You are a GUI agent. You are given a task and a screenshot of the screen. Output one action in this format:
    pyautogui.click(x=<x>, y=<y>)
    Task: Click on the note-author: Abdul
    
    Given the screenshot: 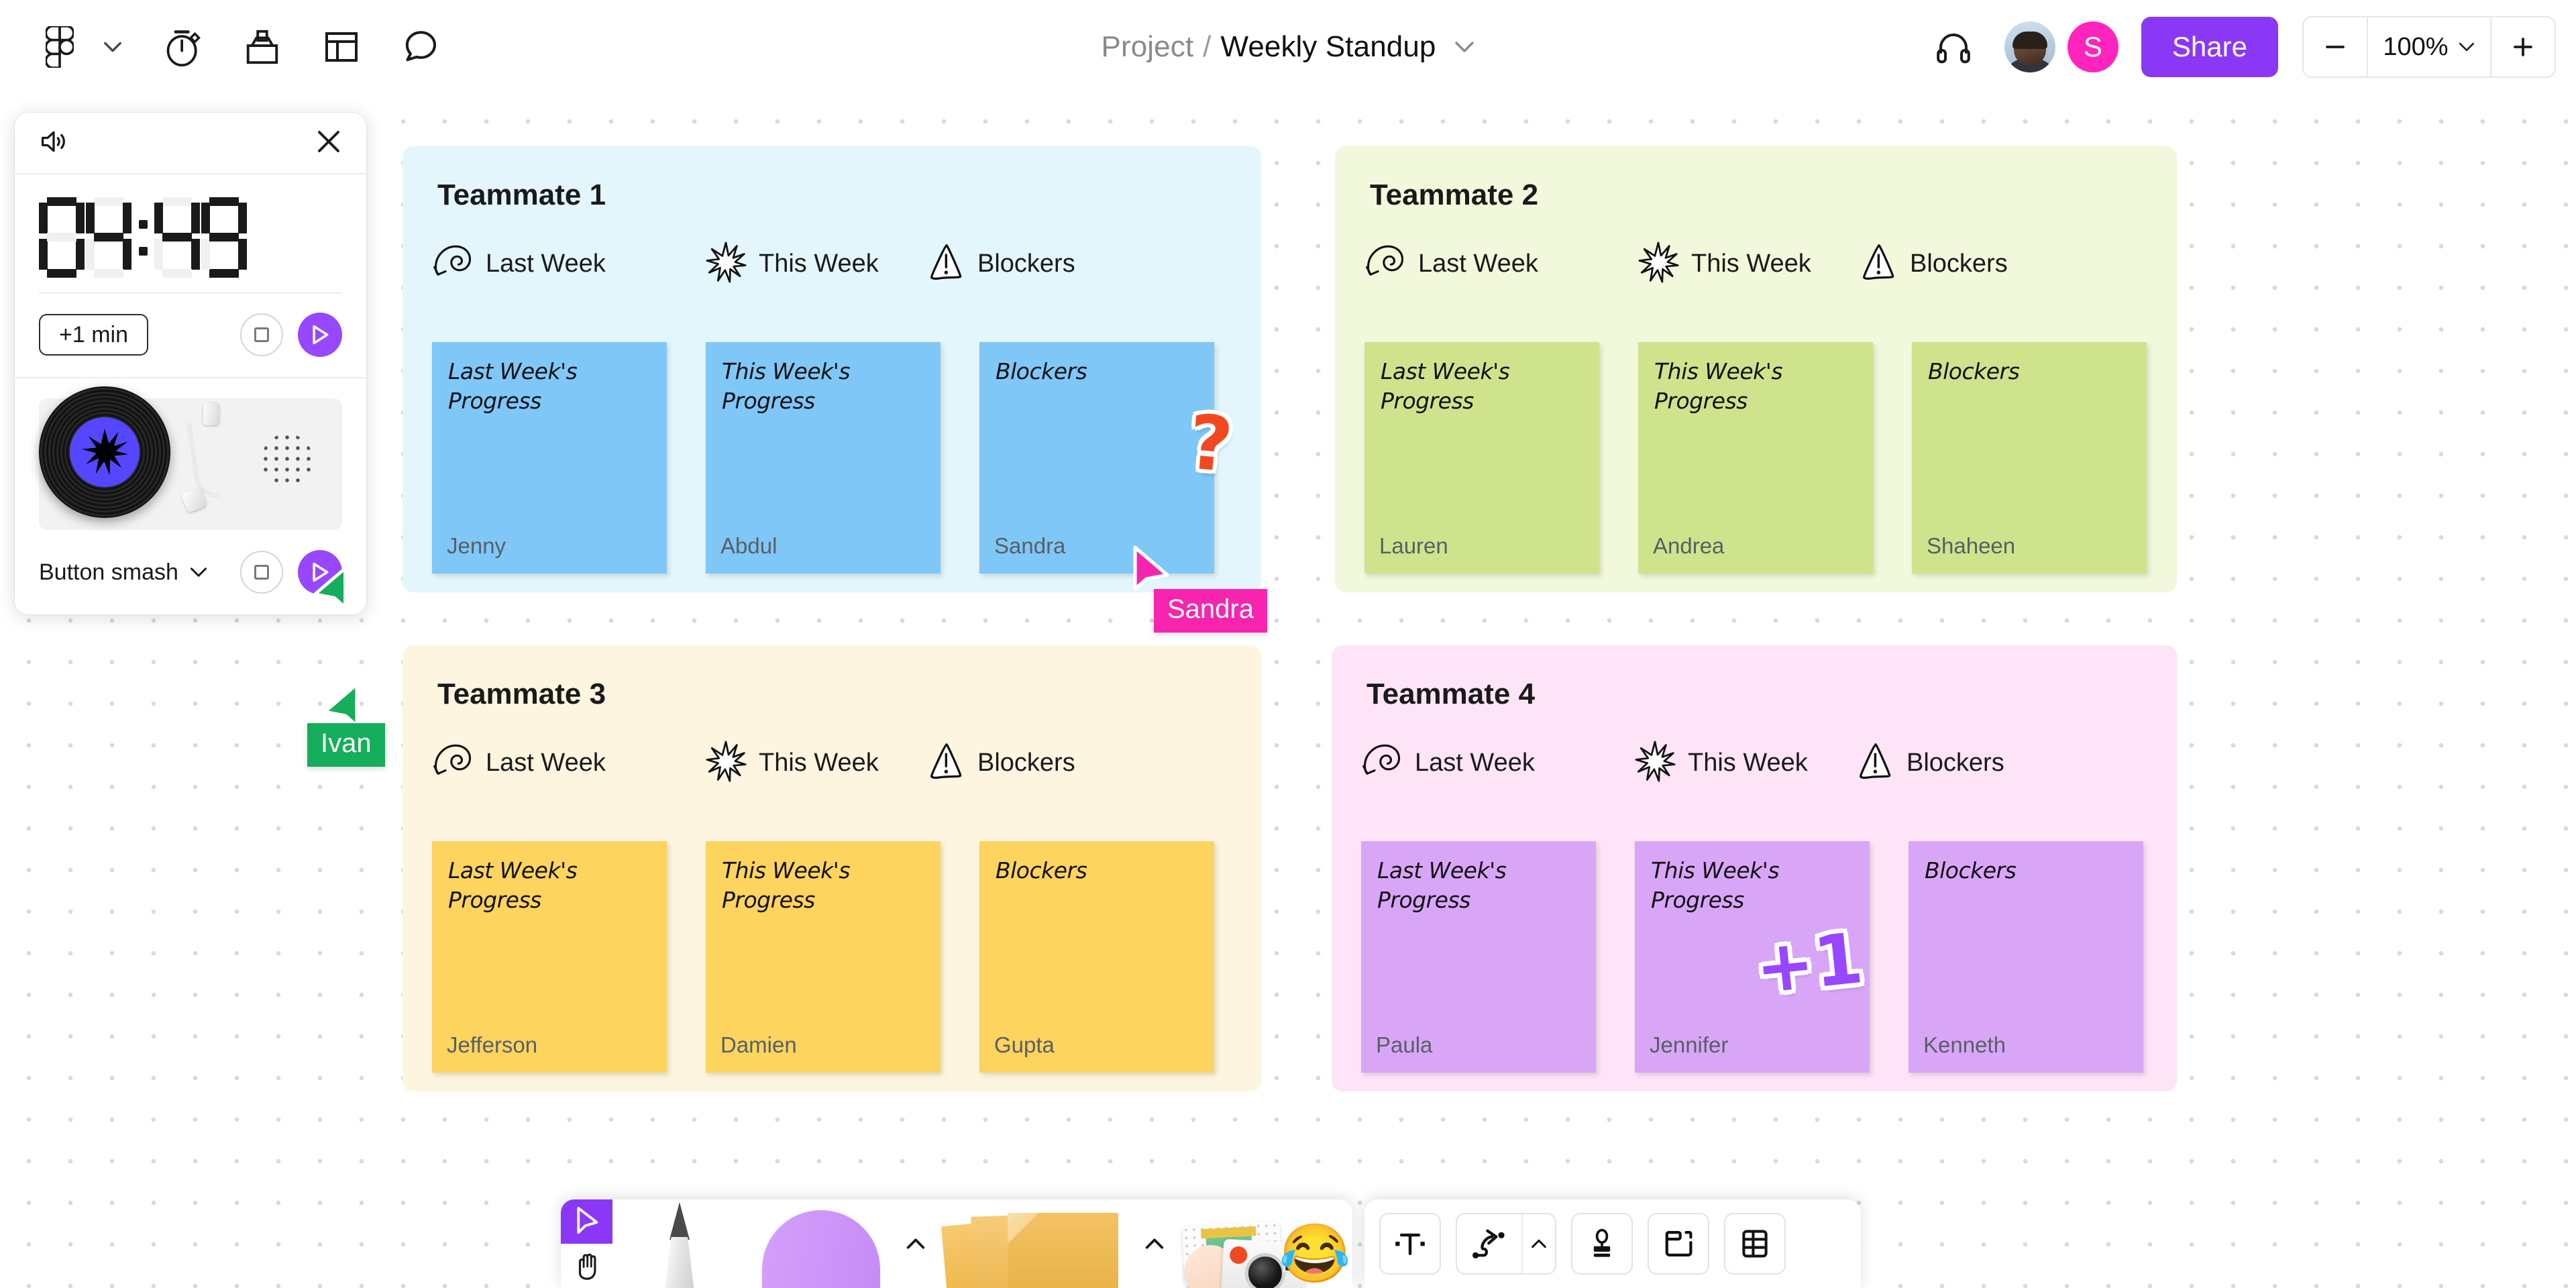 What is the action you would take?
    pyautogui.click(x=748, y=545)
    